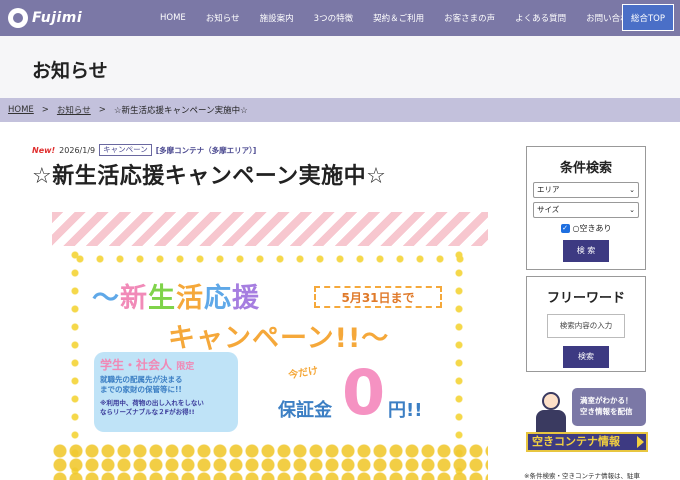 The width and height of the screenshot is (680, 480). Describe the element at coordinates (540, 18) in the screenshot. I see `nav-faq: よくある質問` at that location.